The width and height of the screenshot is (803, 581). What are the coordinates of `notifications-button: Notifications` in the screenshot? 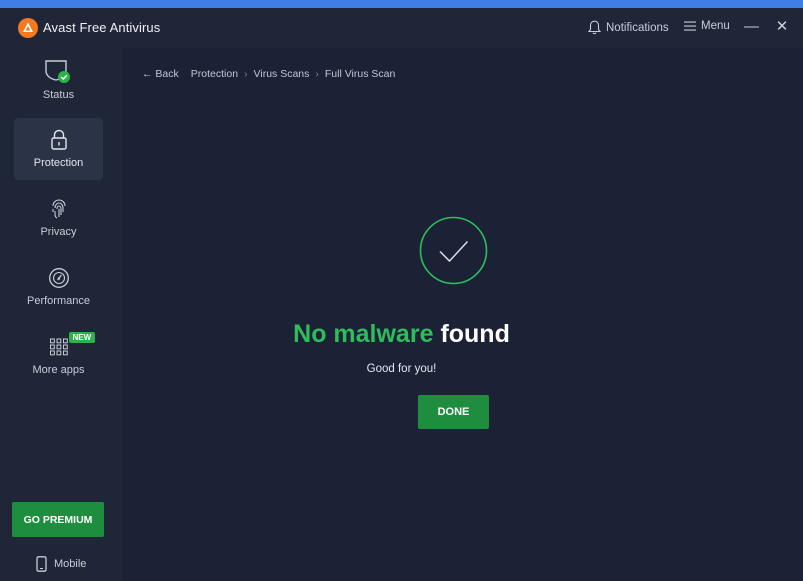 It's located at (628, 27).